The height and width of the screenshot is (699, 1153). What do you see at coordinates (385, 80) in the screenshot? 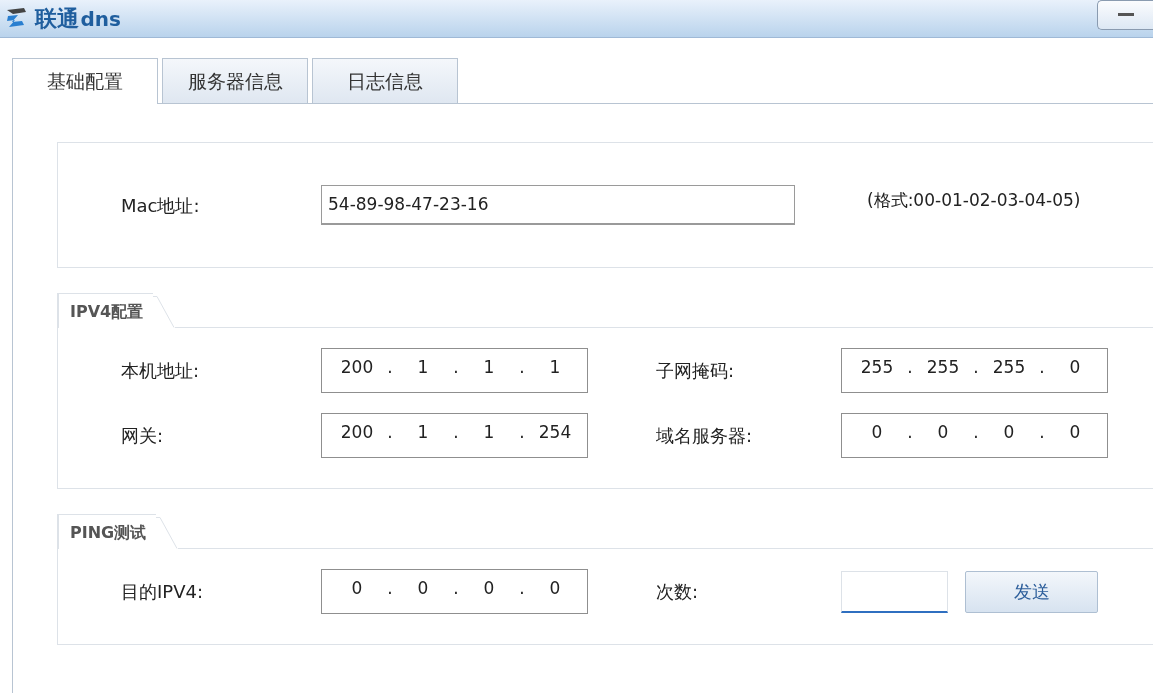
I see `tab: 日志信息` at bounding box center [385, 80].